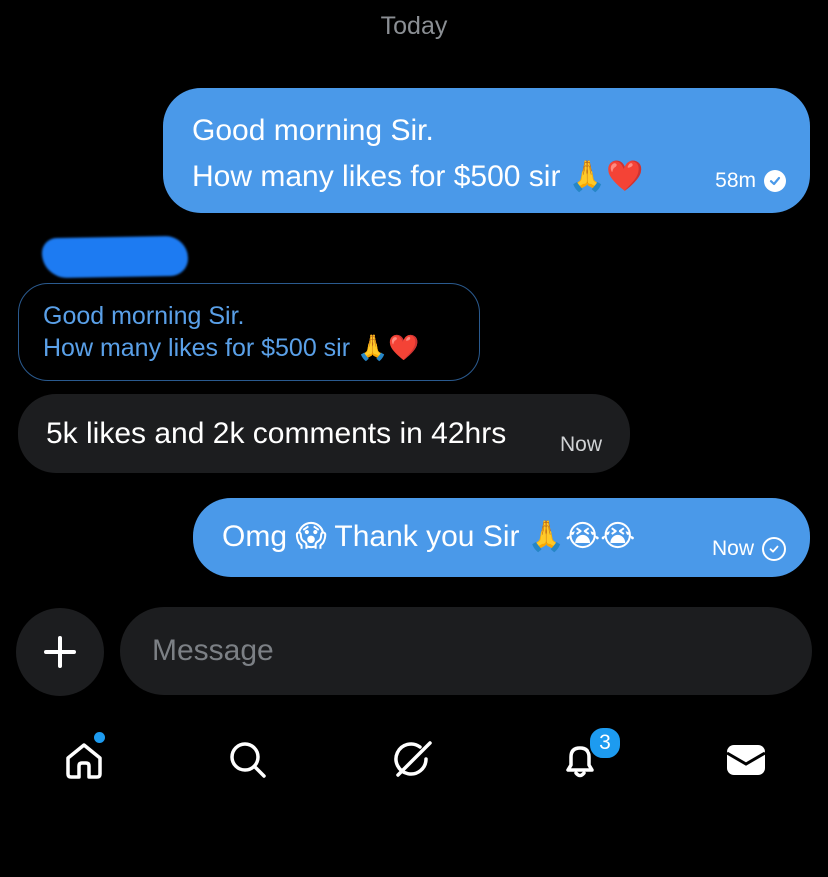 This screenshot has width=828, height=877. I want to click on notification-dot, so click(99, 737).